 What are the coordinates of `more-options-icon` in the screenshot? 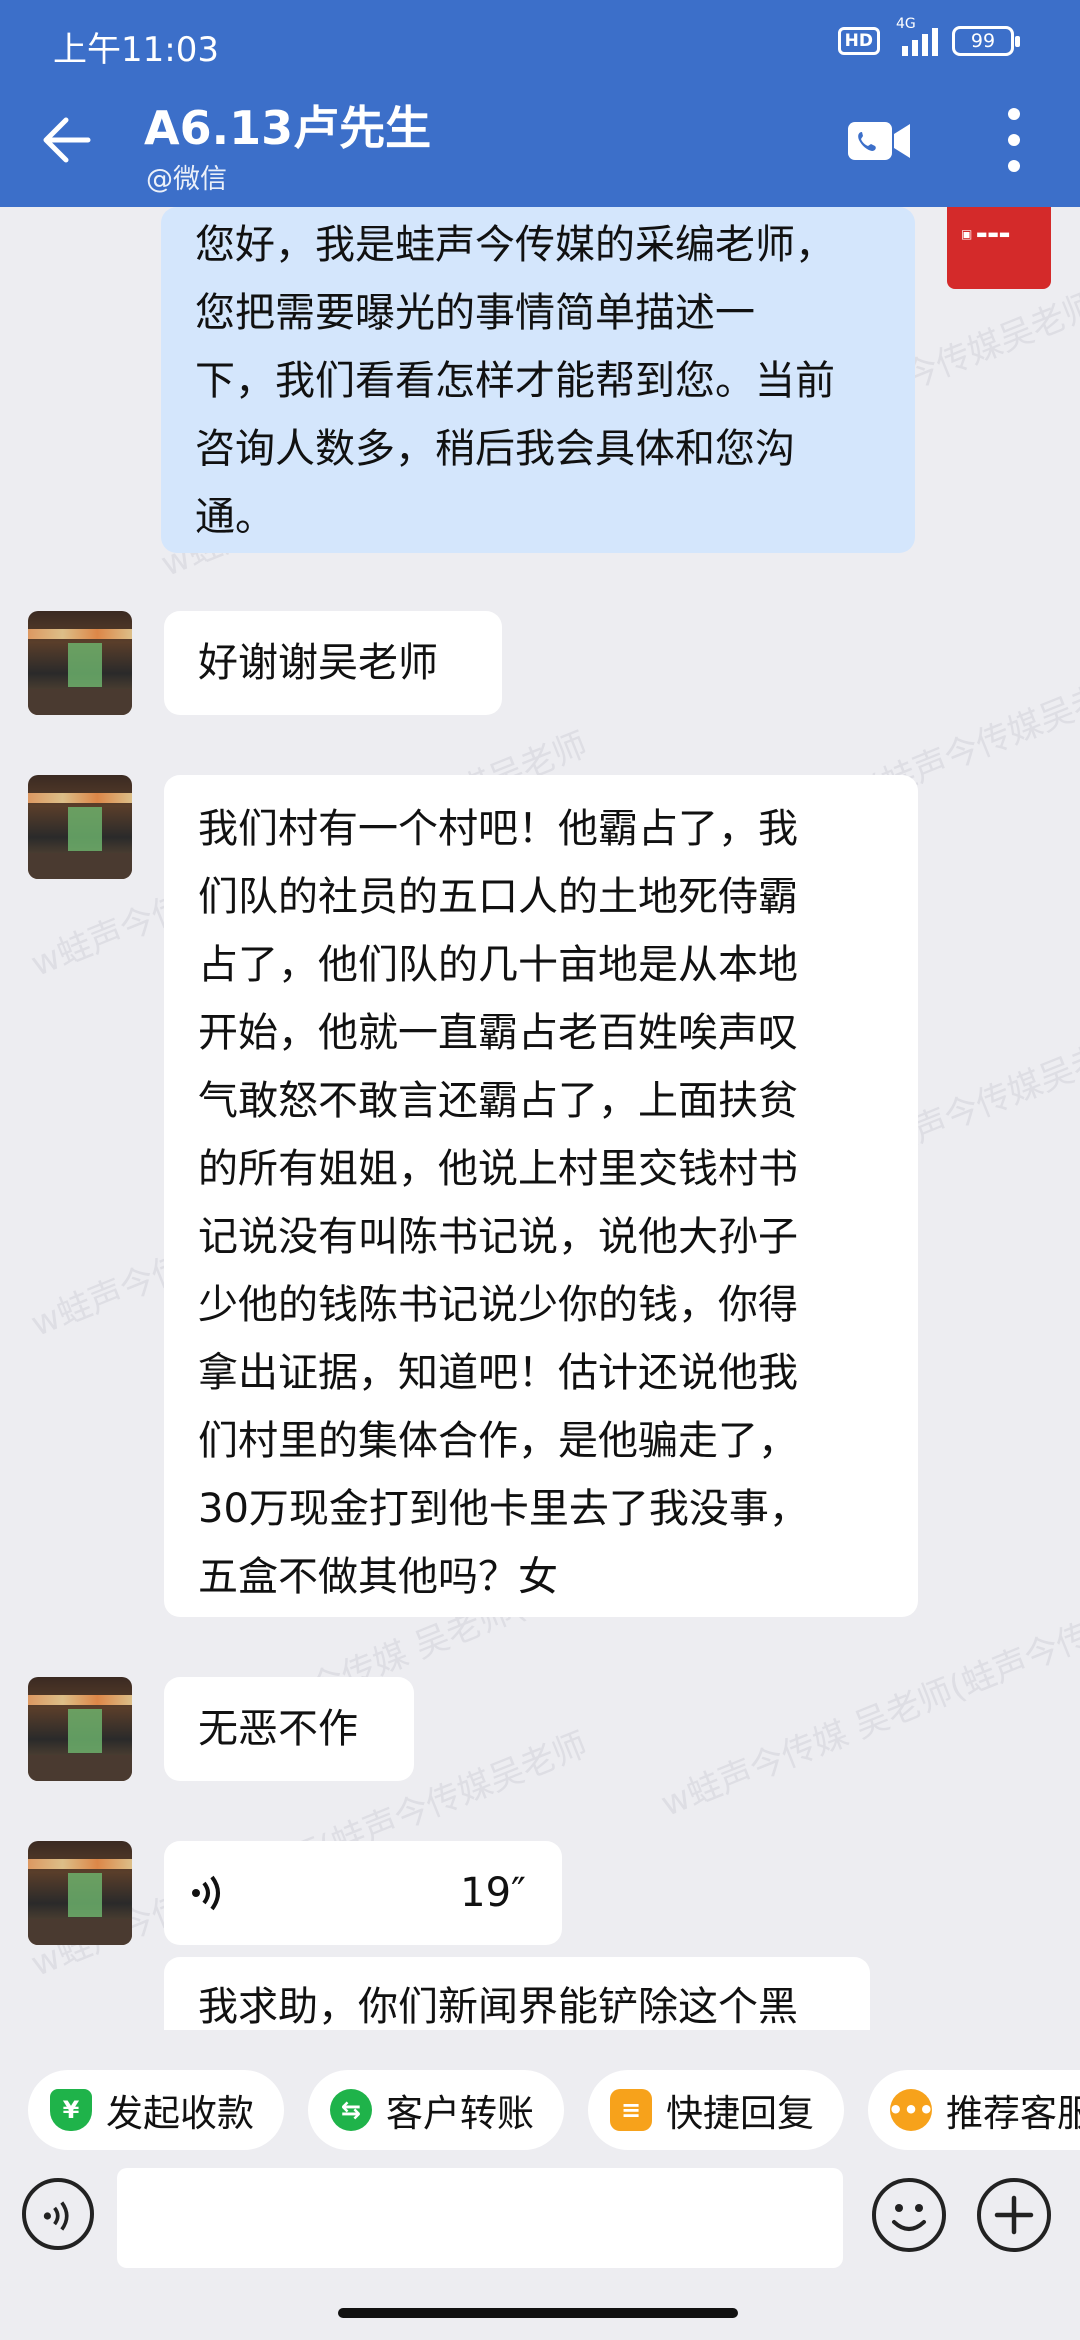 It's located at (1014, 140).